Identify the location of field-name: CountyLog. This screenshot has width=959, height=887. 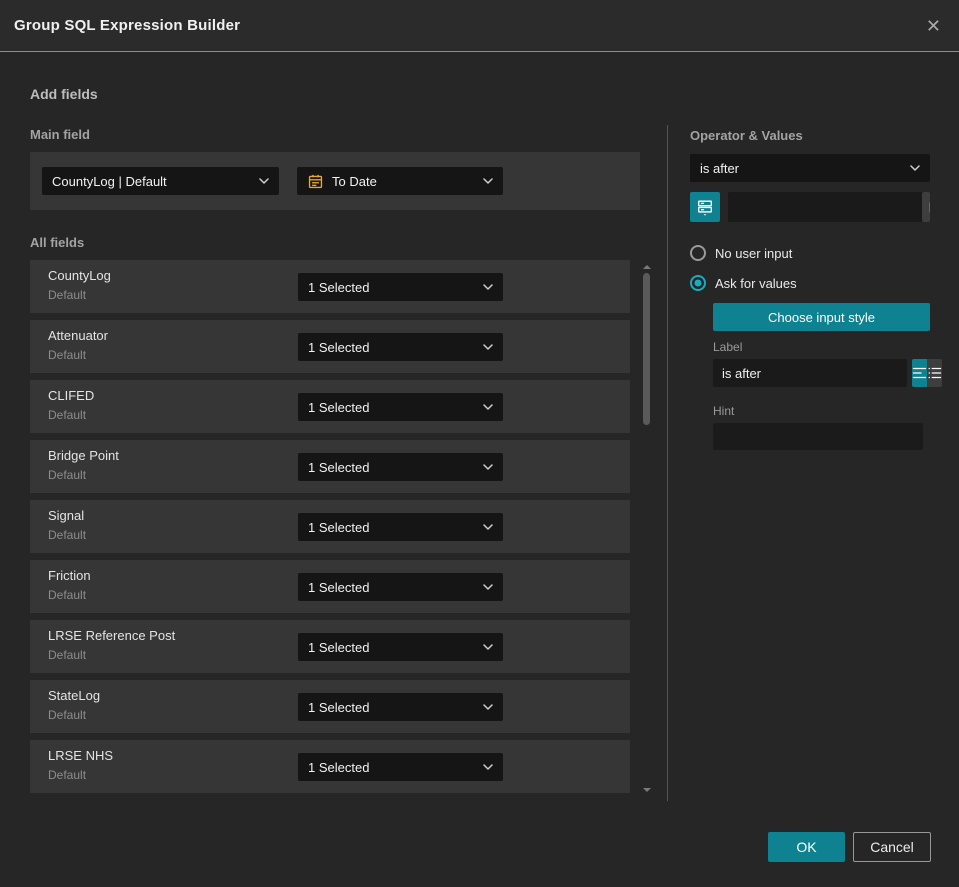
(79, 275).